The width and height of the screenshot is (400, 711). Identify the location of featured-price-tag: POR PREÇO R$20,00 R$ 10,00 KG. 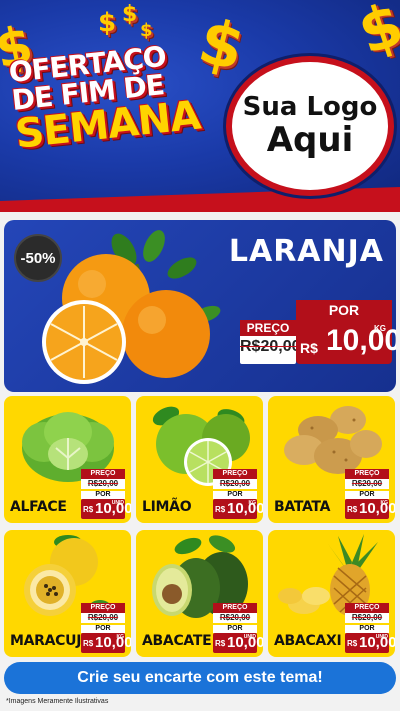
(318, 342).